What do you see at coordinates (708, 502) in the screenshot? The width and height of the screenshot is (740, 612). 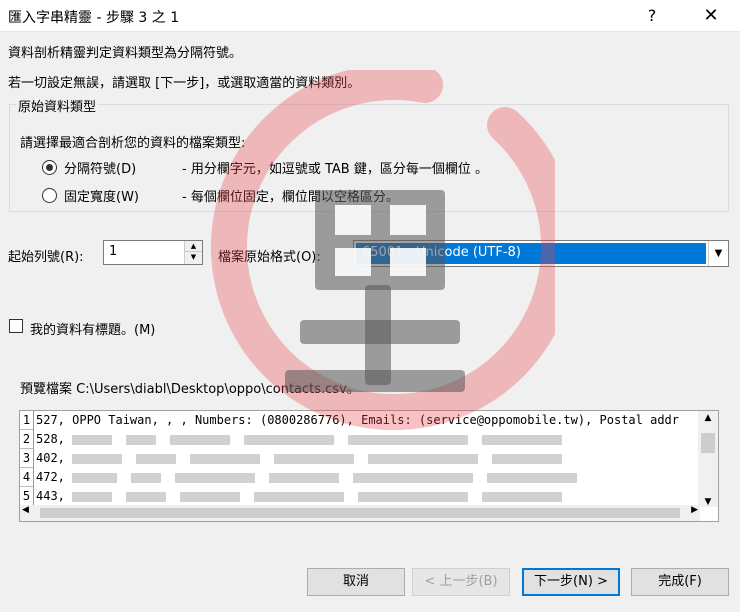 I see `scroll-down-icon: ▼` at bounding box center [708, 502].